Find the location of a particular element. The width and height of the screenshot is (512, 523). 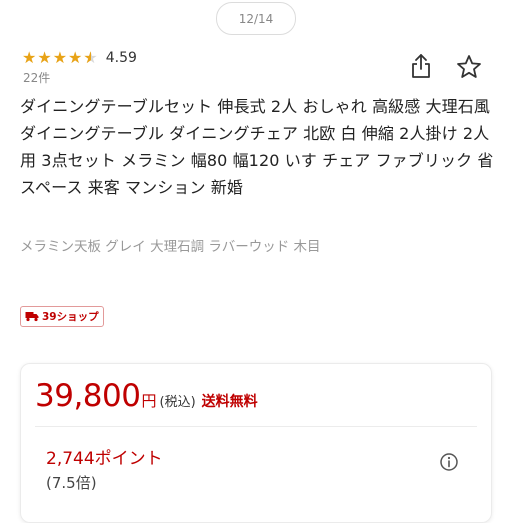

free-shipping-label: 送料無料 is located at coordinates (229, 402).